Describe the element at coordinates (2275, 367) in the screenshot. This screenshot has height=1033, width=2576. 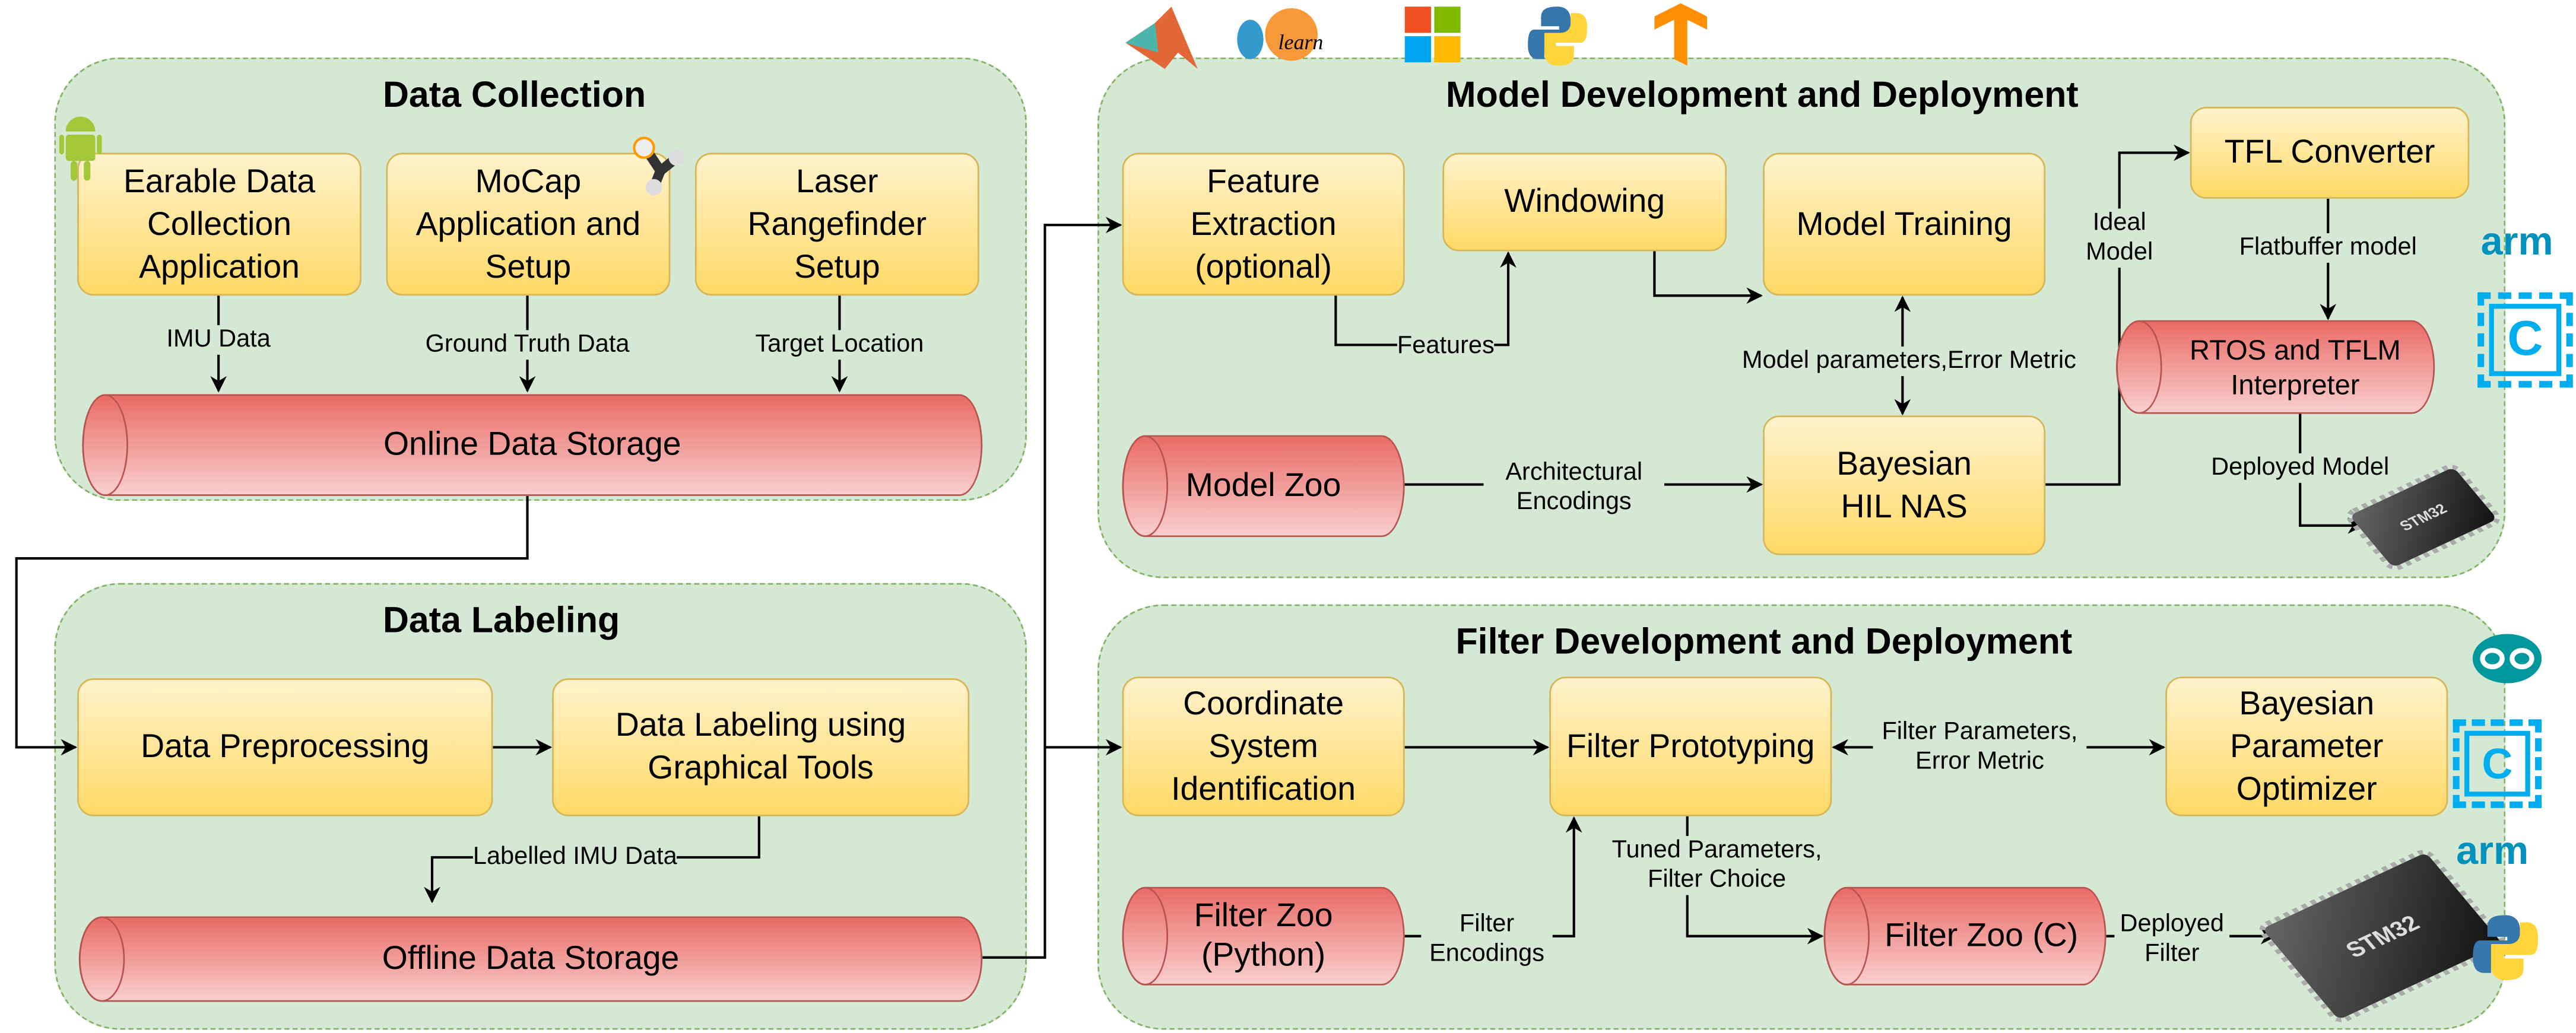
I see `node-rtos: RTOS and TFLM Interpreter` at that location.